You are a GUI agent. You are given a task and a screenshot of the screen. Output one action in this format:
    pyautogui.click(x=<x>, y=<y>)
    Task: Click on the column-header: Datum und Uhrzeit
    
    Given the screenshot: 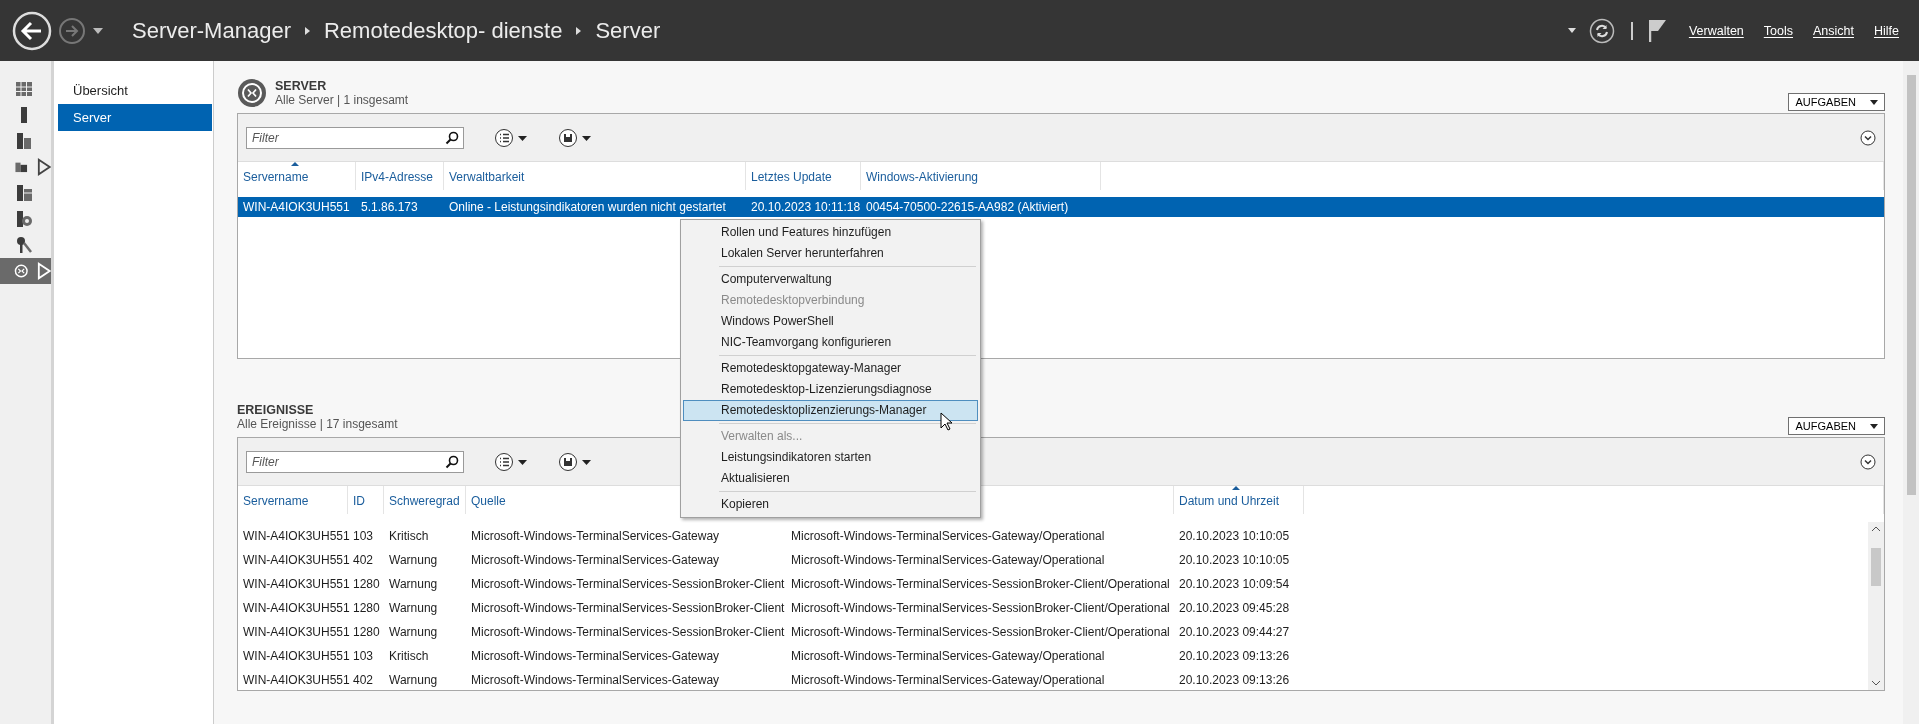 What is the action you would take?
    pyautogui.click(x=1239, y=500)
    